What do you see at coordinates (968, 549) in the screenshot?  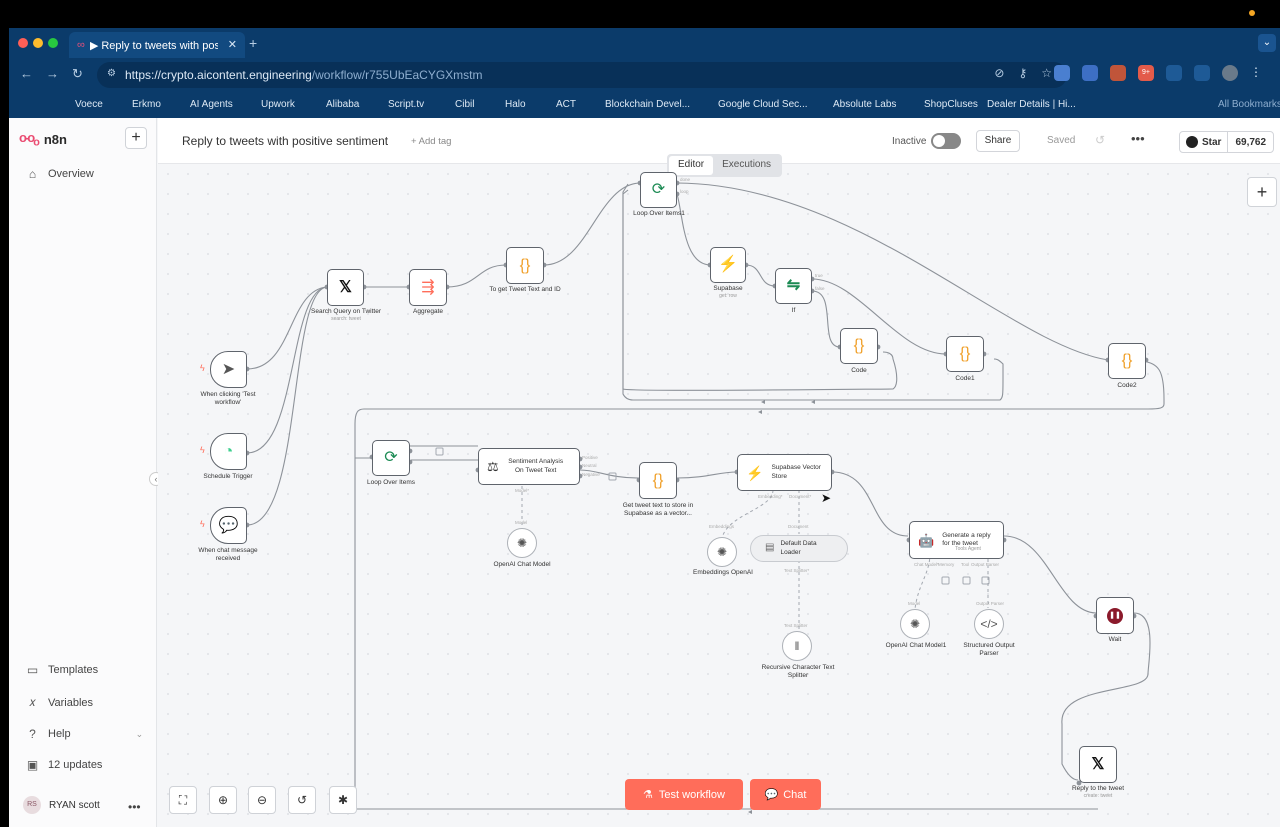 I see `node-subtitle: Tools Agent` at bounding box center [968, 549].